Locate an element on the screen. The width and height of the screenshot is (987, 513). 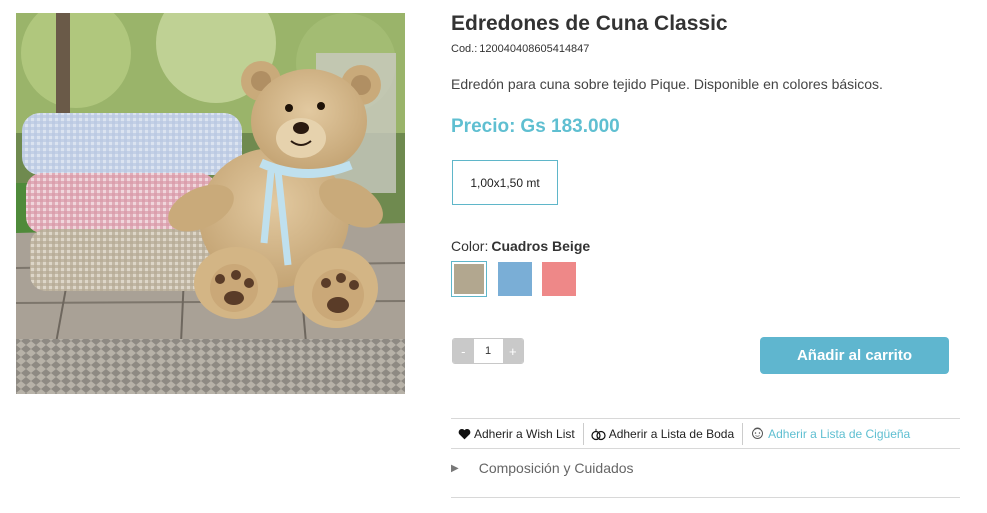
product-title: Edredones de Cuna Classic is located at coordinates (589, 23).